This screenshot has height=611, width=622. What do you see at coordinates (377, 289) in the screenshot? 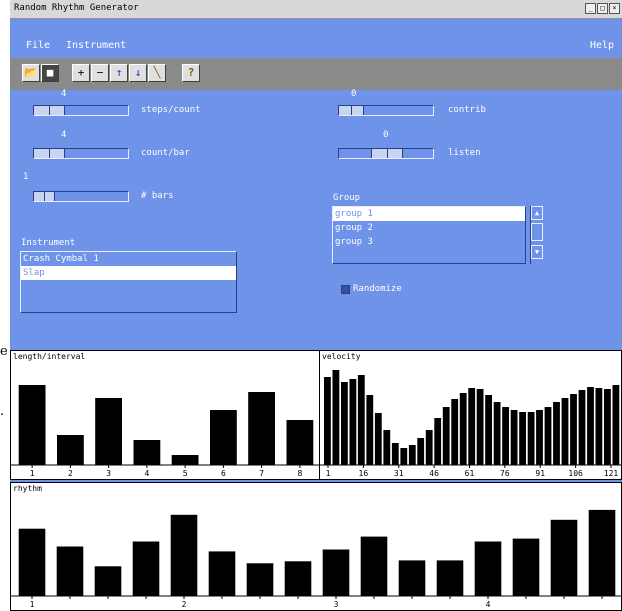
I see `randomize-label: Randomize` at bounding box center [377, 289].